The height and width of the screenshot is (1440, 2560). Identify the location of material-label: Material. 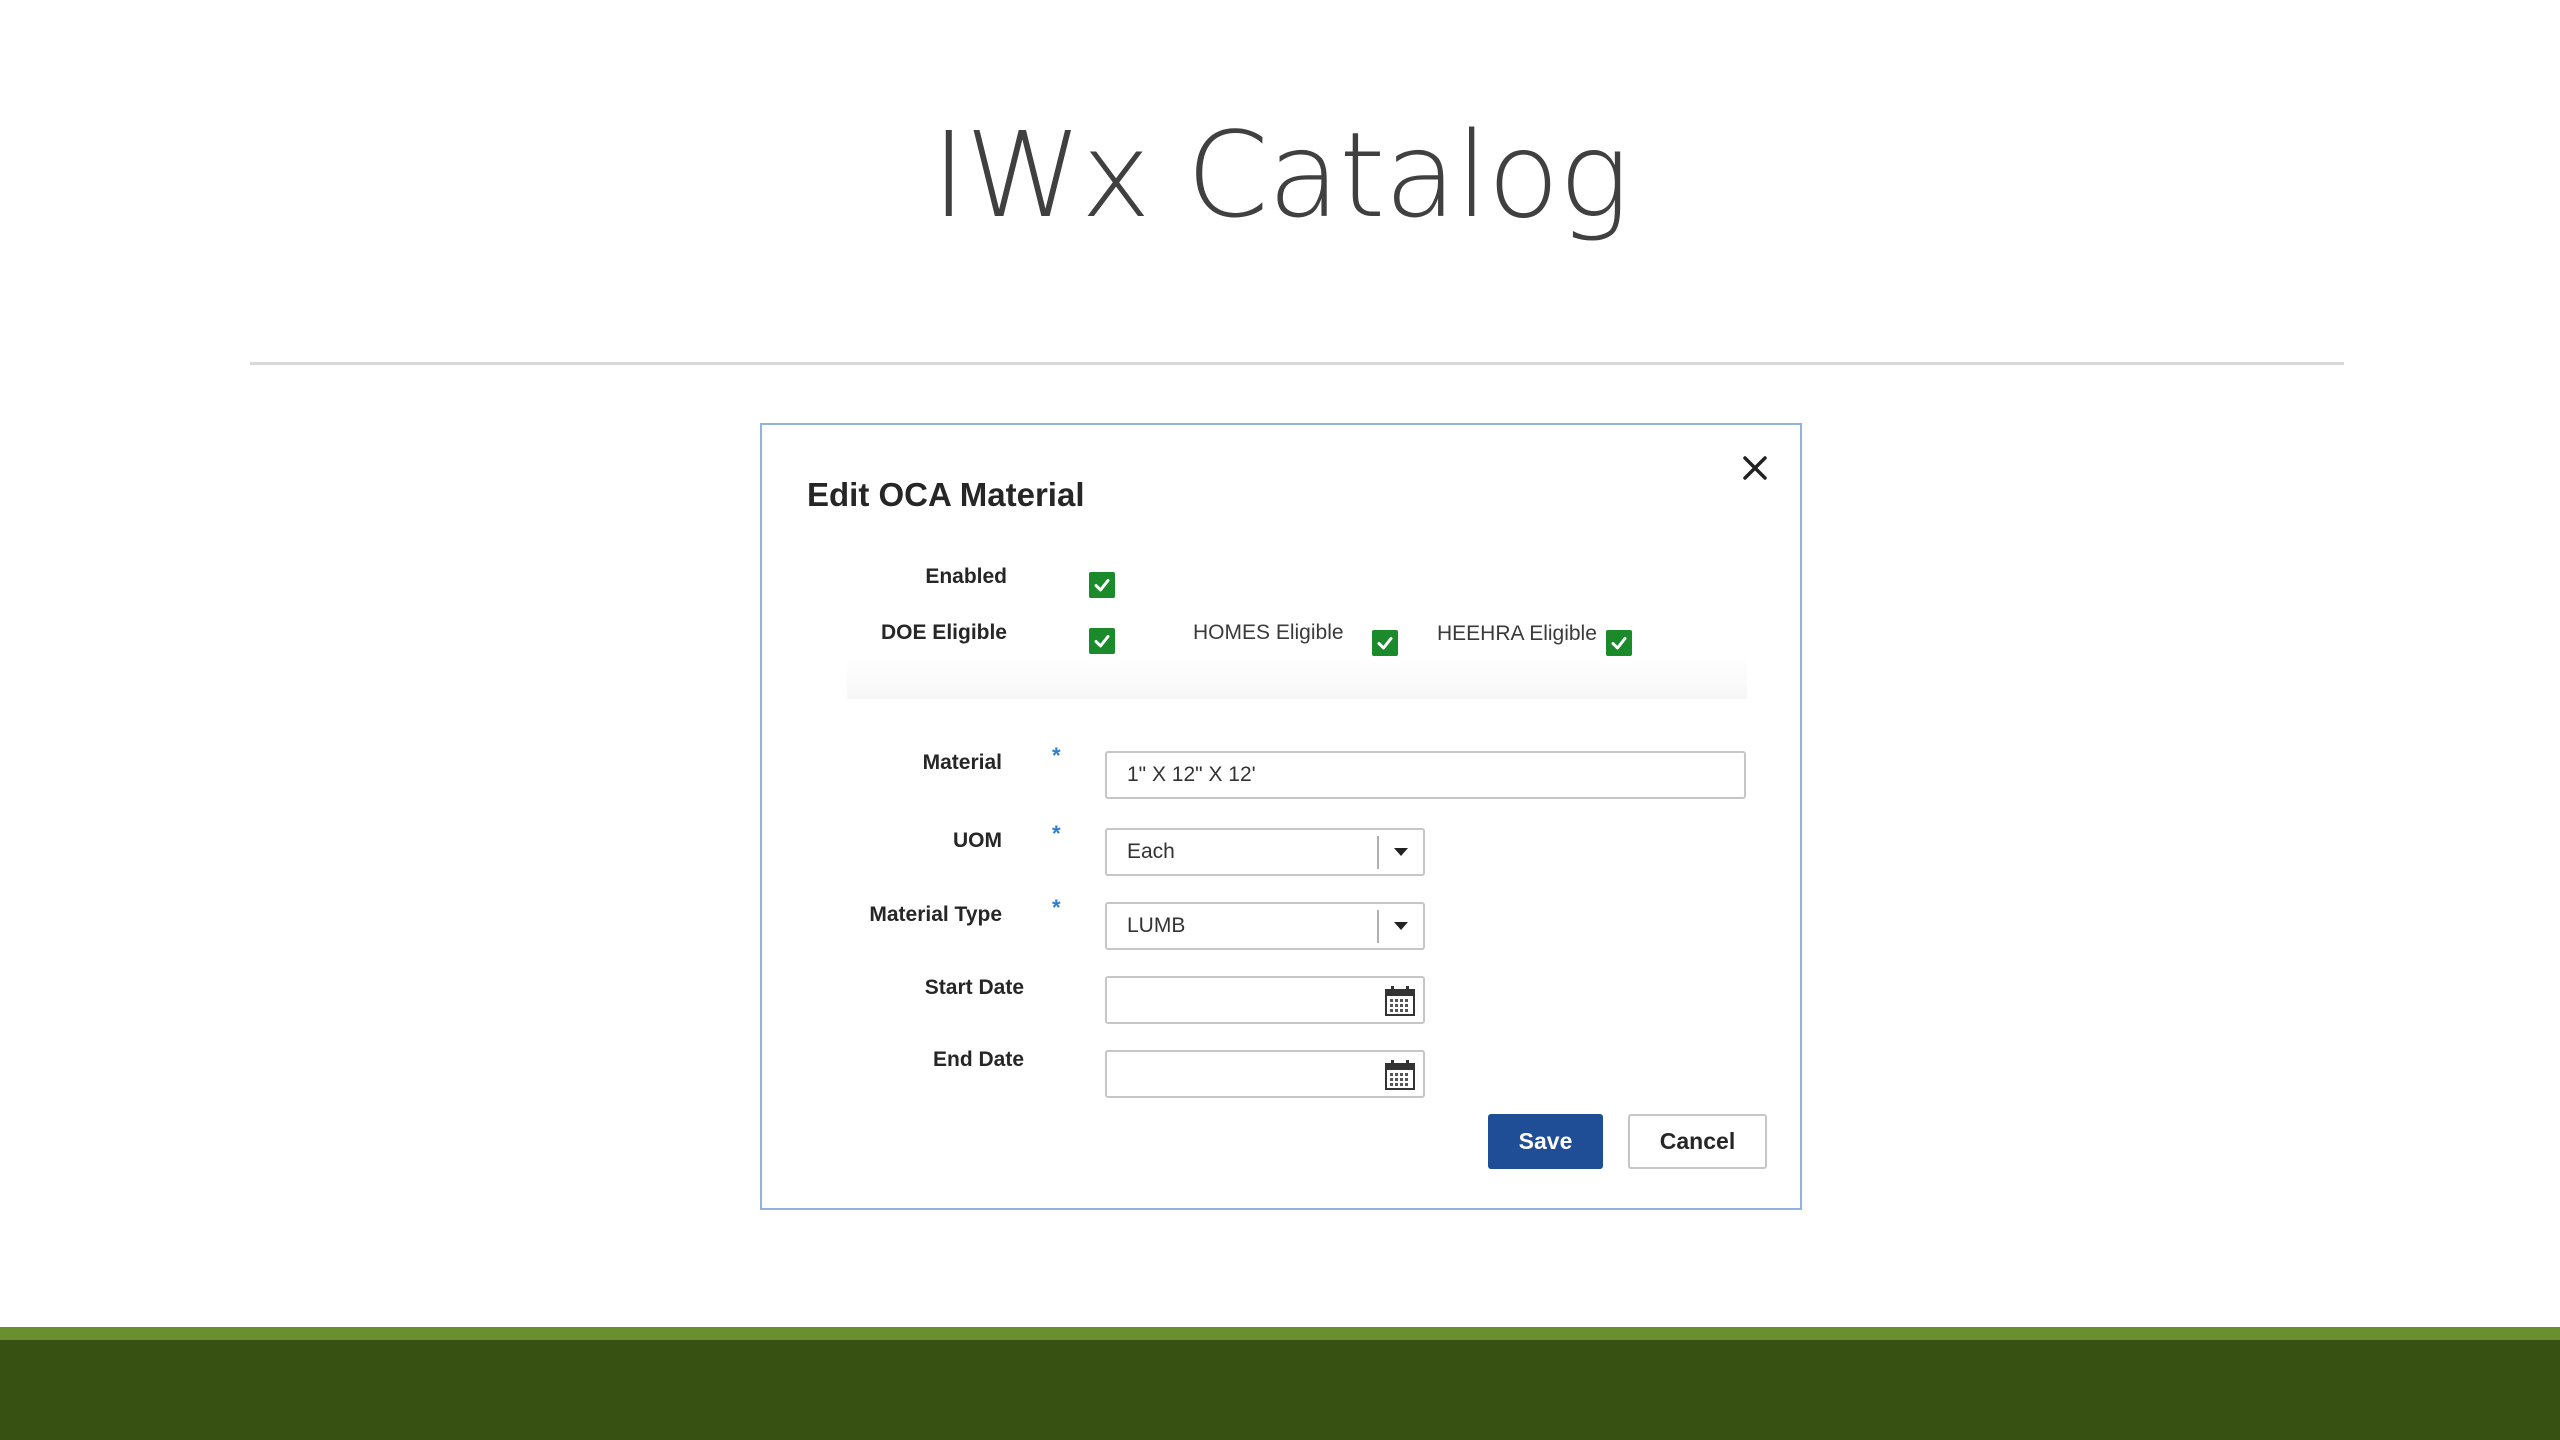
(962, 762).